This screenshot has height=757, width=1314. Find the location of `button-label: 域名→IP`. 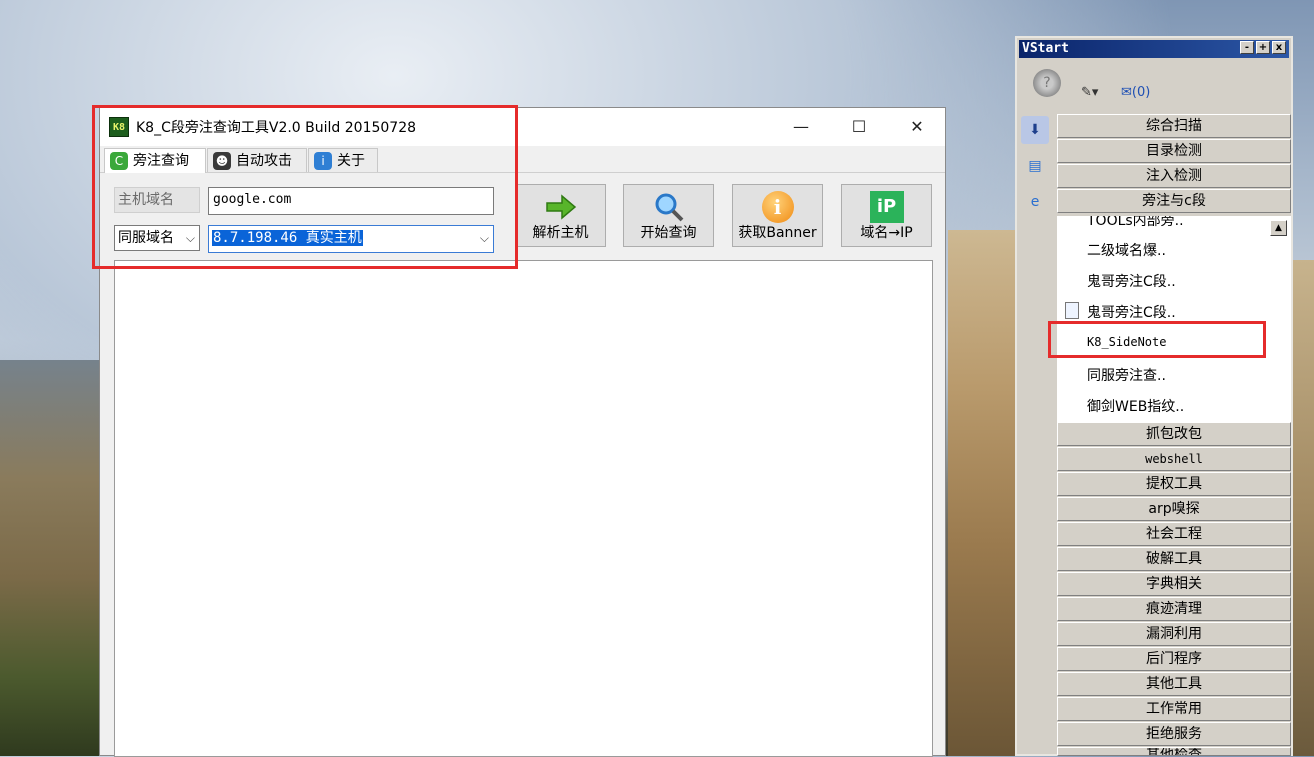

button-label: 域名→IP is located at coordinates (886, 233).